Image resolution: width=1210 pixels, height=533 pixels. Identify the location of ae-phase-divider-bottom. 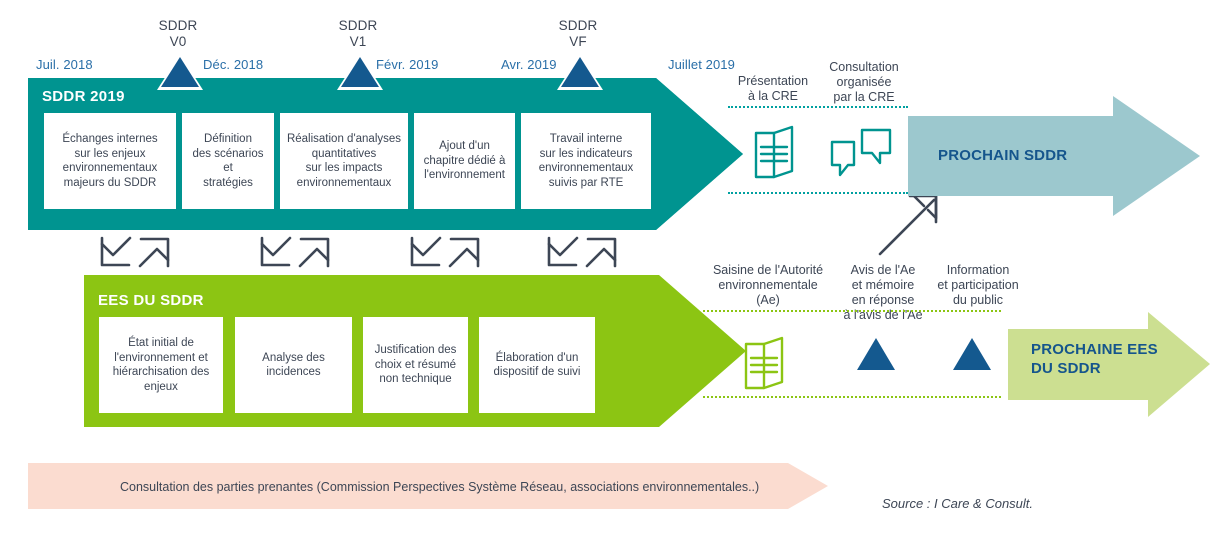
(852, 397).